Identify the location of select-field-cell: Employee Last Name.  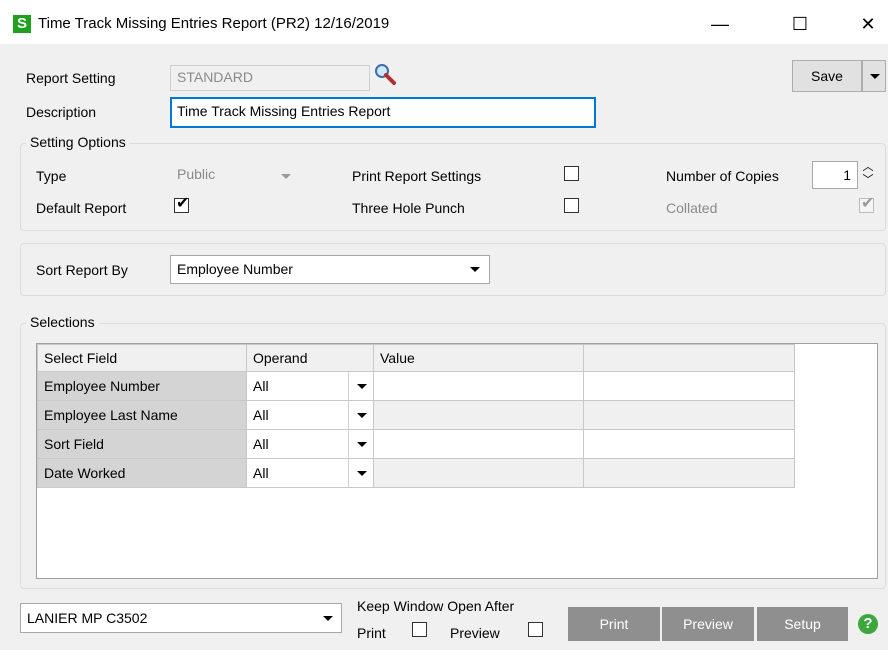
(142, 415).